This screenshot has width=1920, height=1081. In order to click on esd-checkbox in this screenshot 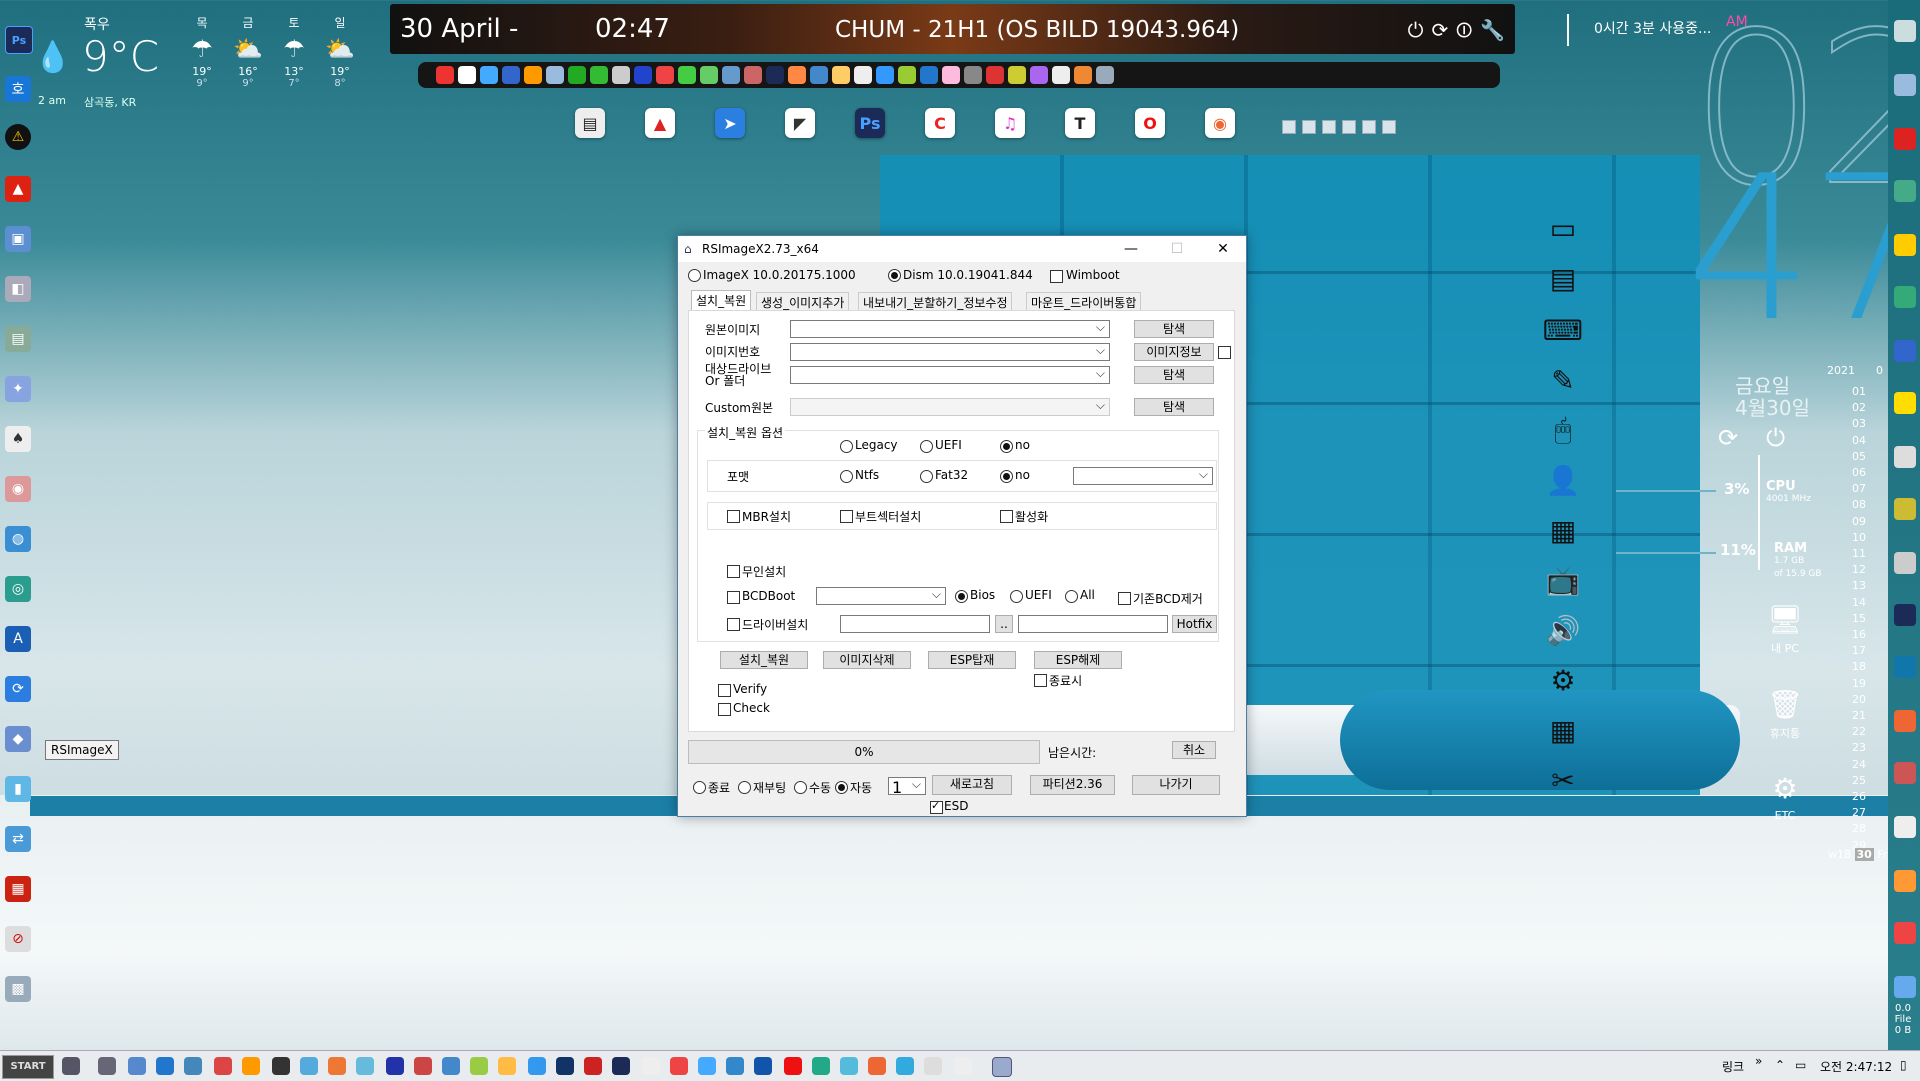, I will do `click(936, 806)`.